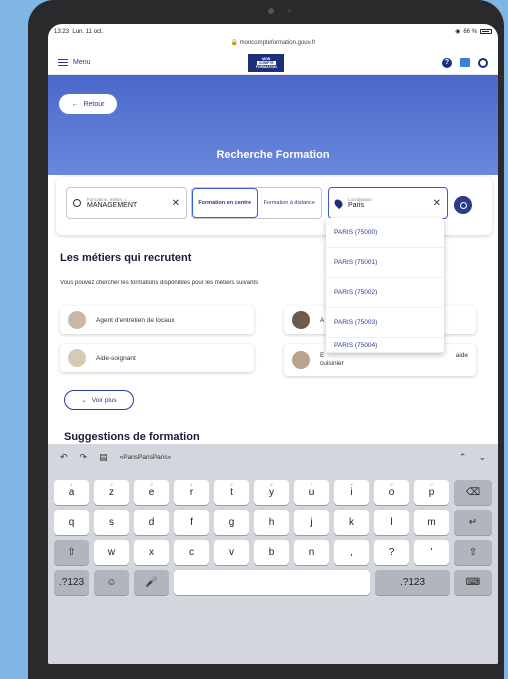 The width and height of the screenshot is (508, 679). I want to click on key-e: 3e, so click(151, 492).